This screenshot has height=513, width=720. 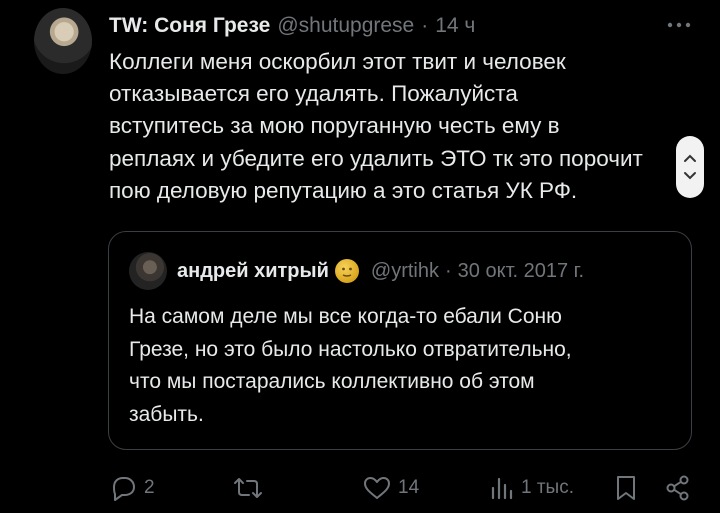 What do you see at coordinates (409, 487) in the screenshot?
I see `like-count: 14` at bounding box center [409, 487].